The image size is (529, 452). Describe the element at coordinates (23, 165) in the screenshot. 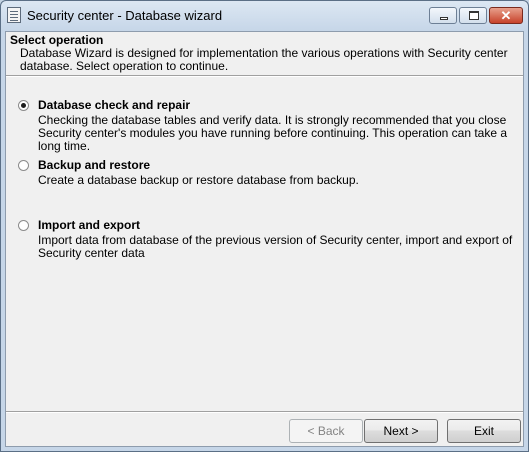

I see `radio-backup-and-restore` at that location.